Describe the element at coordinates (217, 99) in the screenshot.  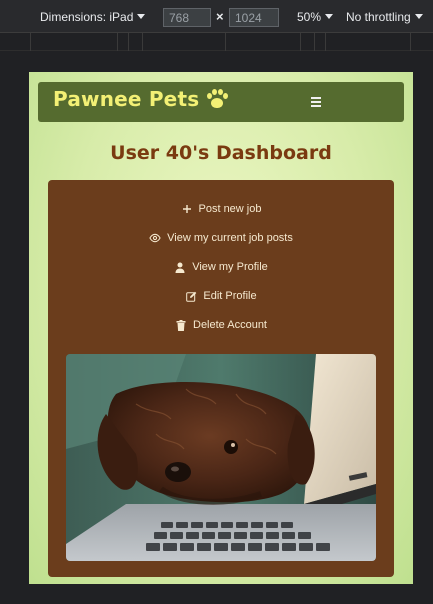
I see `paw-icon` at that location.